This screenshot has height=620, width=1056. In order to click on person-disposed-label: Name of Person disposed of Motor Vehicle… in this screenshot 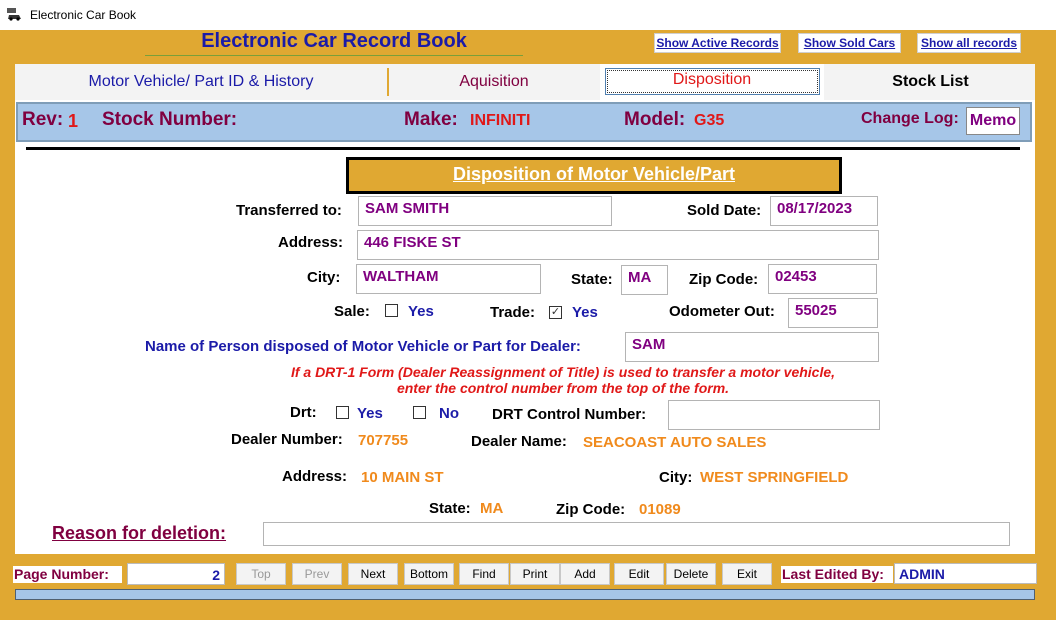, I will do `click(363, 346)`.